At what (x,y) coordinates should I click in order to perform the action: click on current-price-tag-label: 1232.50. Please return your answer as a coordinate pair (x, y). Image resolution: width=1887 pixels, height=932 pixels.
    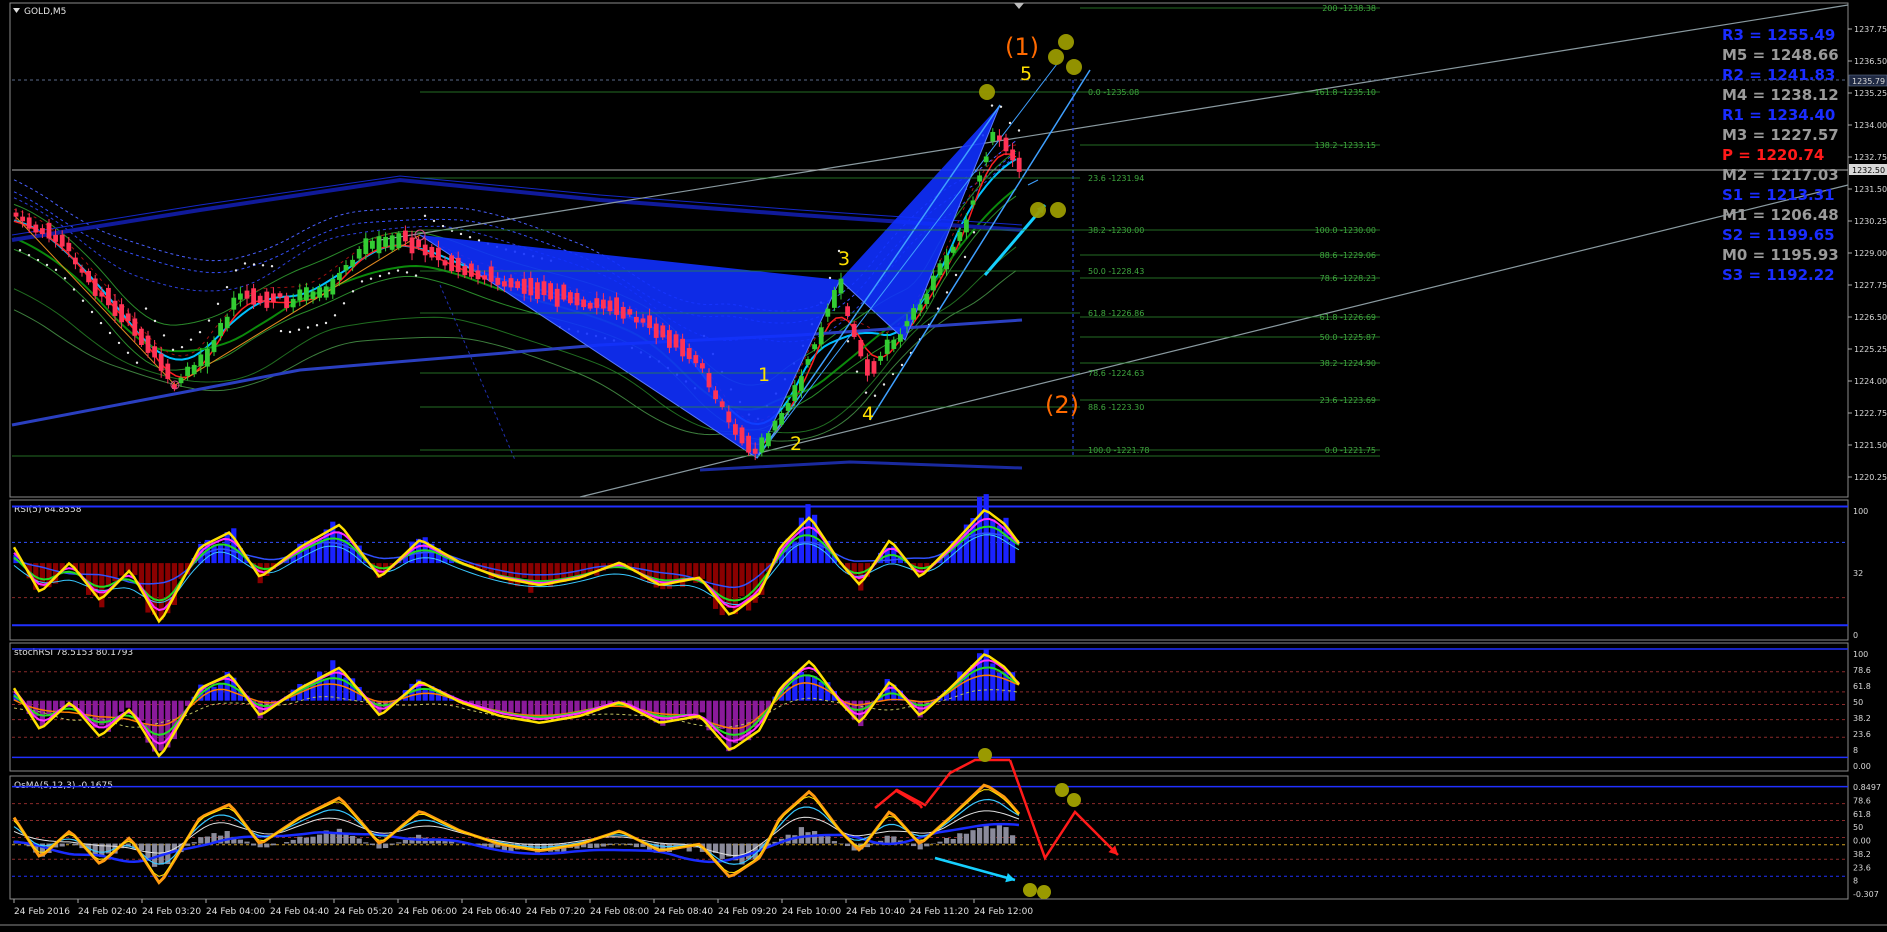
    Looking at the image, I should click on (1868, 170).